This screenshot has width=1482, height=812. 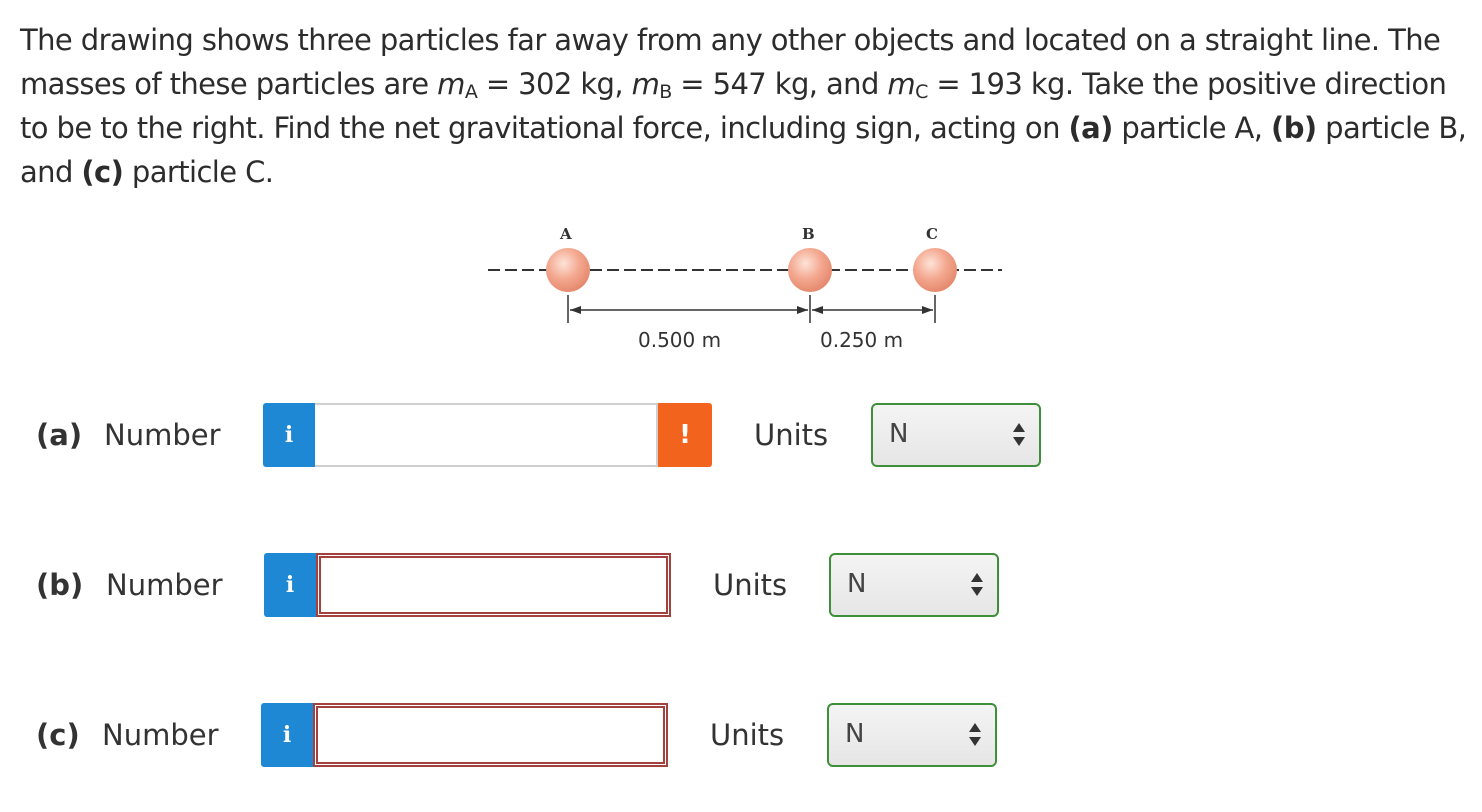 What do you see at coordinates (921, 92) in the screenshot?
I see `mass-subscript-c: C` at bounding box center [921, 92].